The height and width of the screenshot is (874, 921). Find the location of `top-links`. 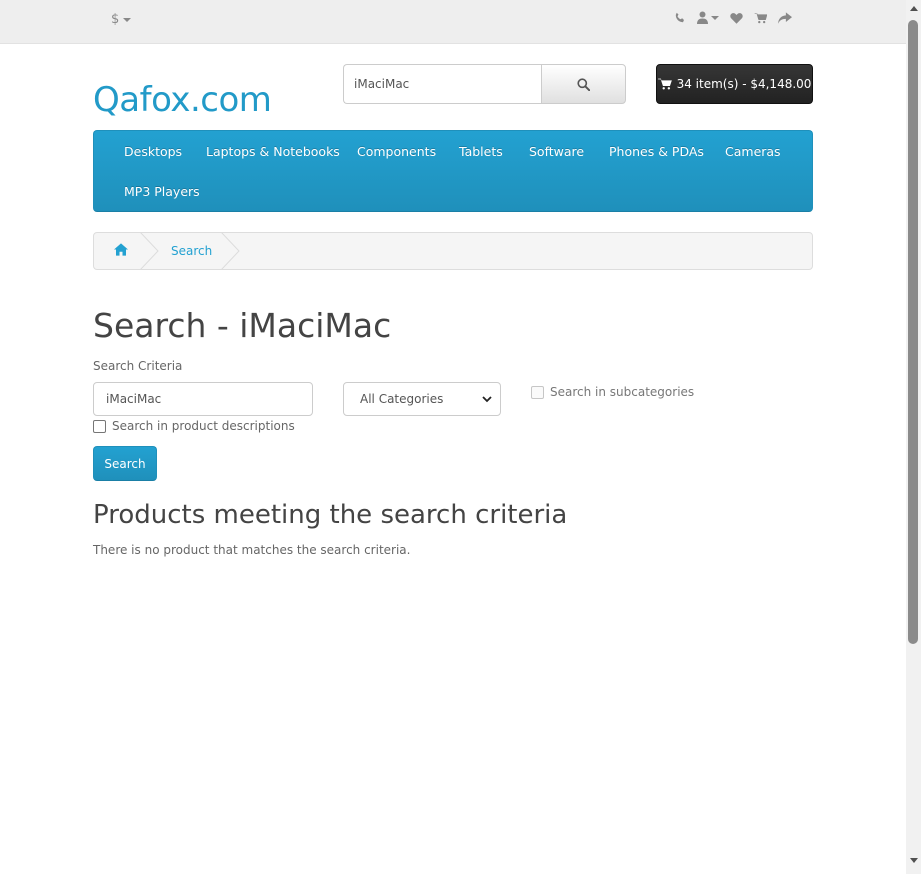

top-links is located at coordinates (733, 17).